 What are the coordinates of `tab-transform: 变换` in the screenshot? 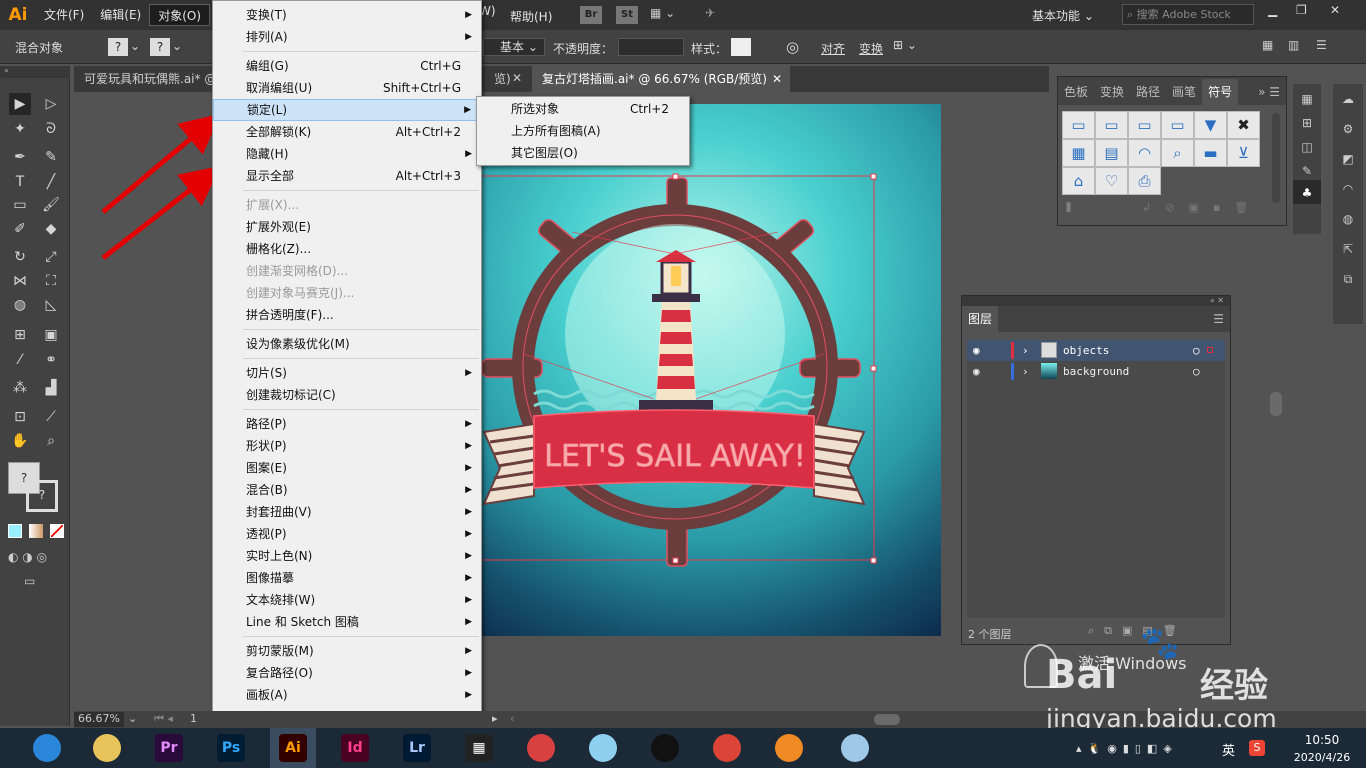 It's located at (1112, 92).